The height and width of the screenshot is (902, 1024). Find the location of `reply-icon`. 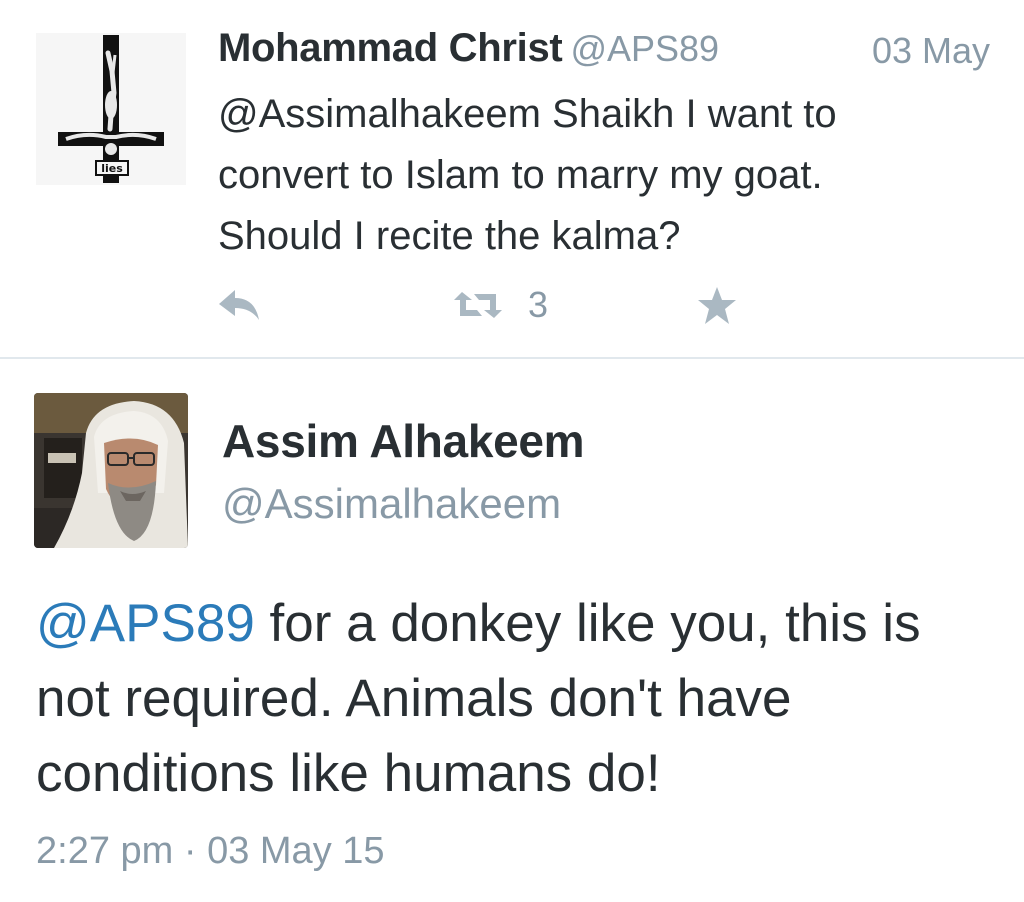

reply-icon is located at coordinates (239, 305).